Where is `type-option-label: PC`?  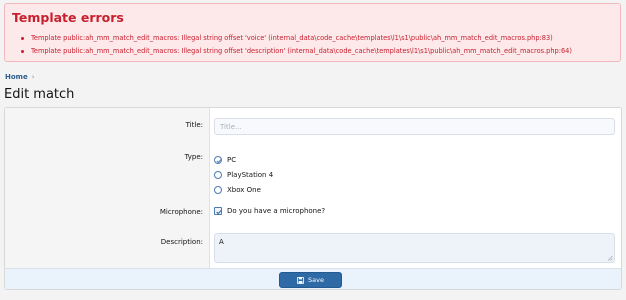 type-option-label: PC is located at coordinates (232, 159).